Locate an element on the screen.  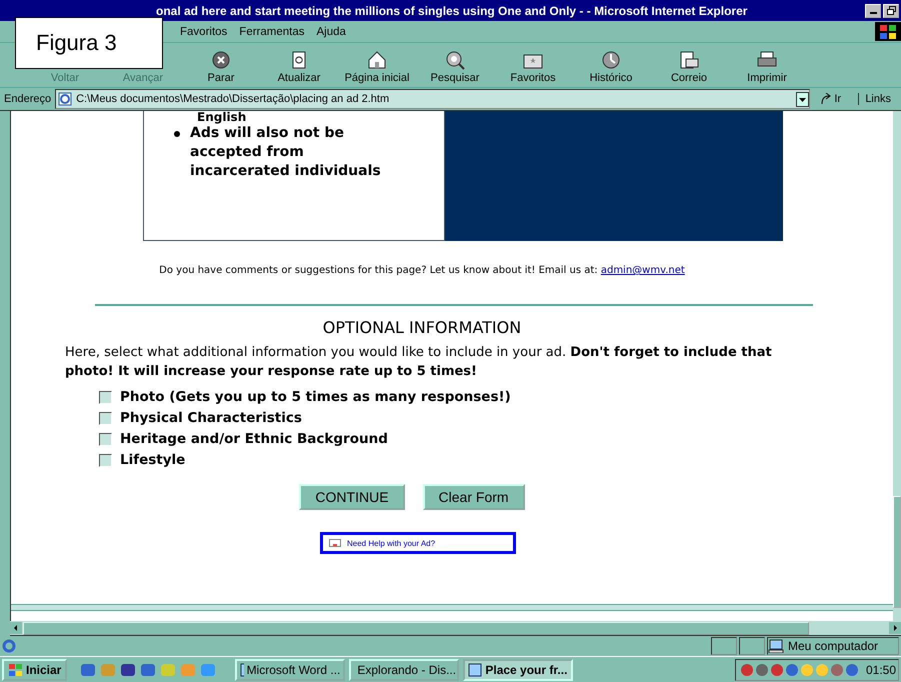
toolbar-button: Pesquisar is located at coordinates (455, 65).